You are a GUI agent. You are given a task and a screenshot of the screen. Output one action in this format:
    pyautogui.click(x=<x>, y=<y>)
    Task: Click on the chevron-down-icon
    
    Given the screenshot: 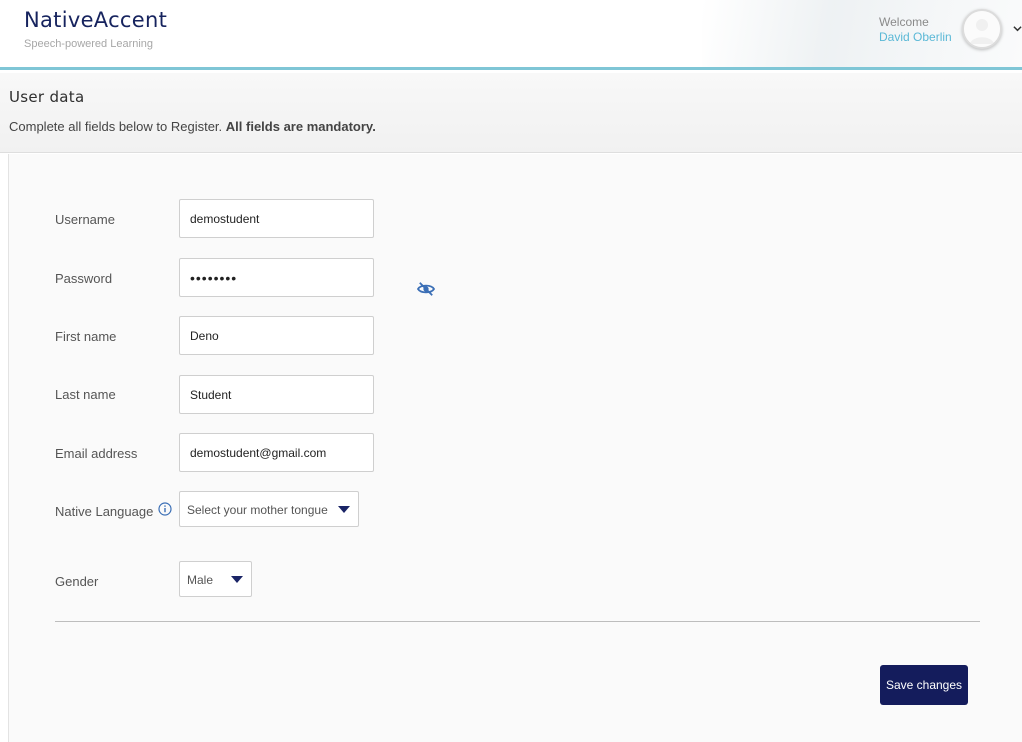 What is the action you would take?
    pyautogui.click(x=1017, y=28)
    